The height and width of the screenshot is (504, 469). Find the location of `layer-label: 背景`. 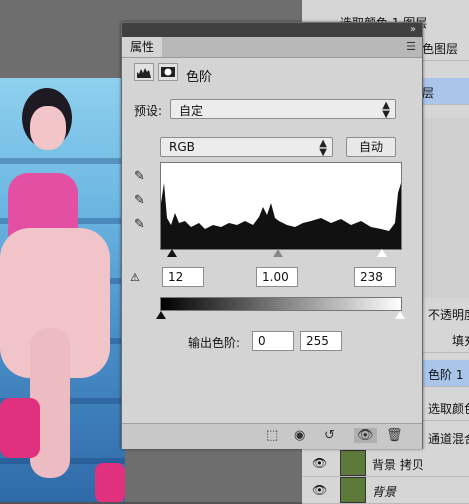

layer-label: 背景 is located at coordinates (384, 492).